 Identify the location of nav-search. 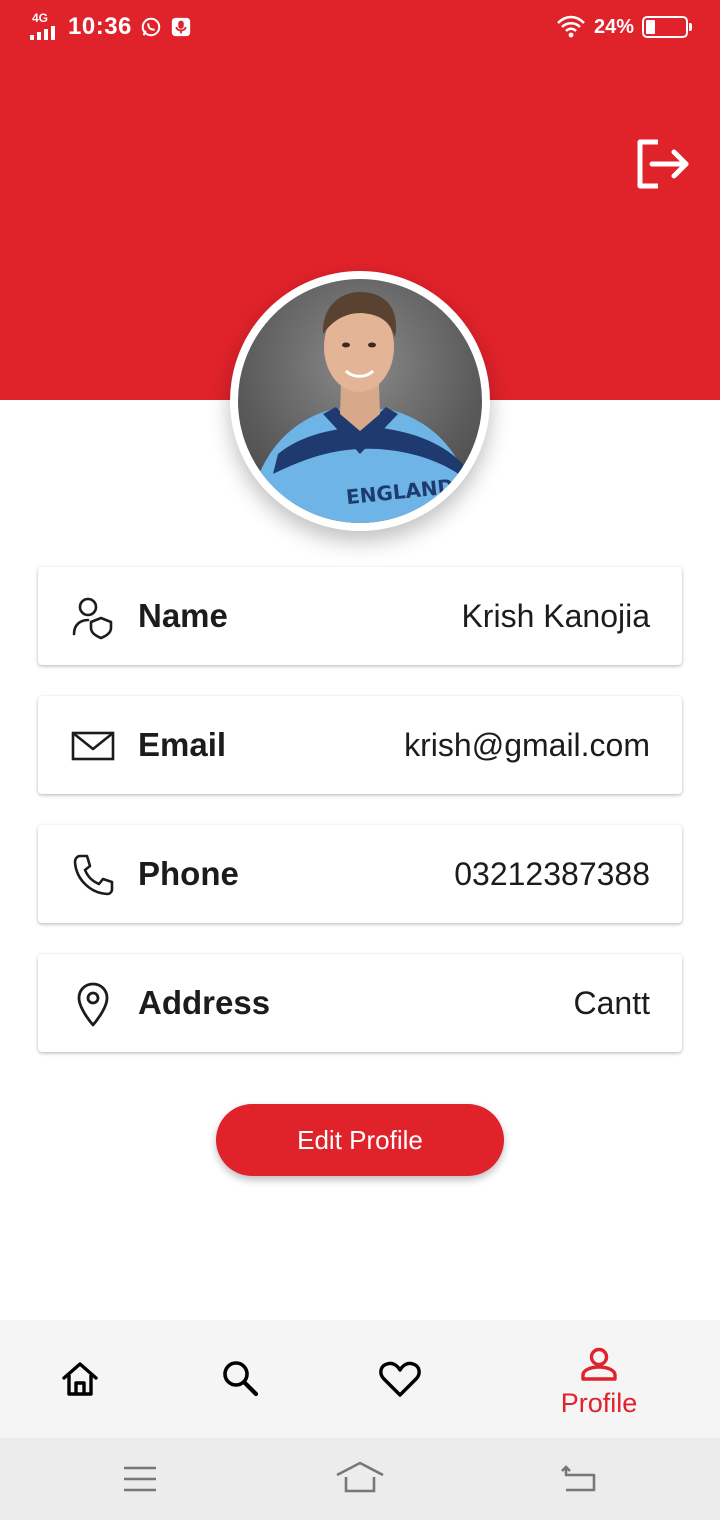
(240, 1379).